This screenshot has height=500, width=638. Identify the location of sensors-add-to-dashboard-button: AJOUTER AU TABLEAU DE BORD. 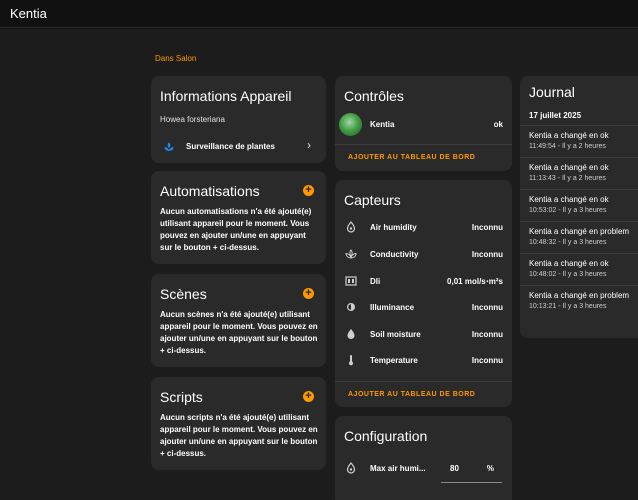
(411, 394).